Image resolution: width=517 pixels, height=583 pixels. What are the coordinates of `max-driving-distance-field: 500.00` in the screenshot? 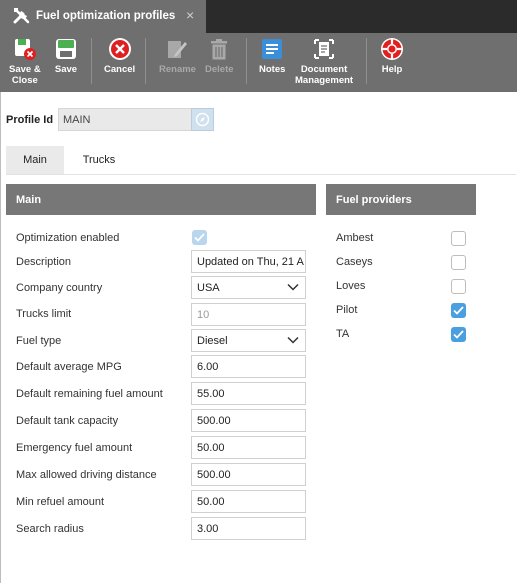 It's located at (248, 474).